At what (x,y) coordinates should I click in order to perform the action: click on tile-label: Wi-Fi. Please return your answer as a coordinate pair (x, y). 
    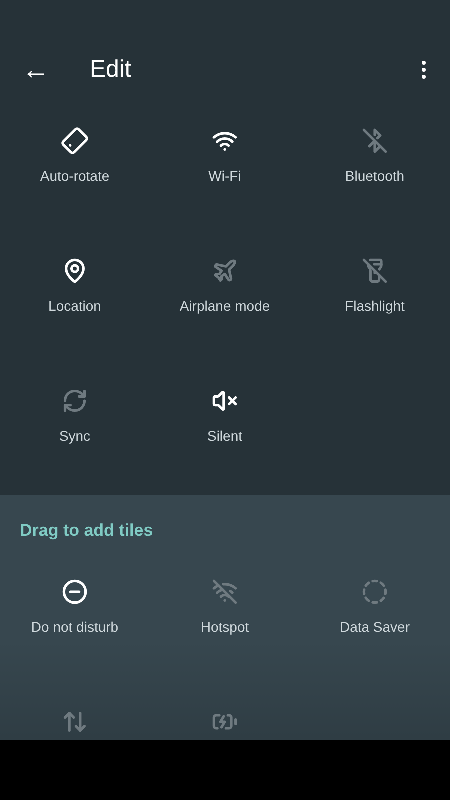
    Looking at the image, I should click on (225, 176).